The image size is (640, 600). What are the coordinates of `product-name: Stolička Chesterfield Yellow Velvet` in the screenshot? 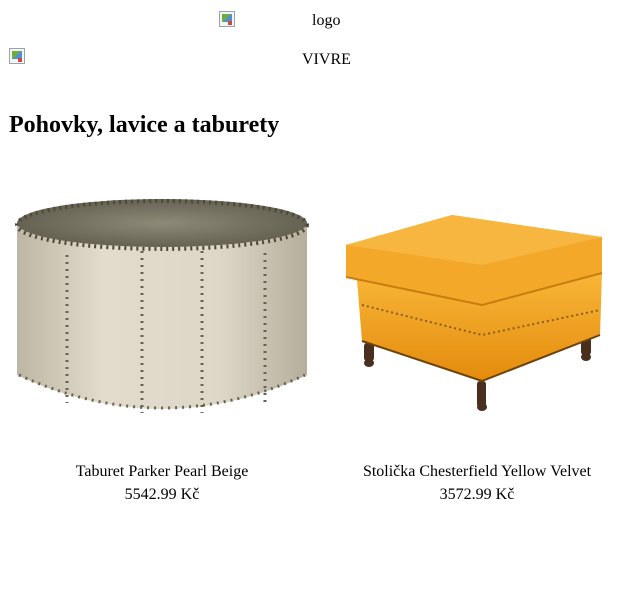 It's located at (477, 472).